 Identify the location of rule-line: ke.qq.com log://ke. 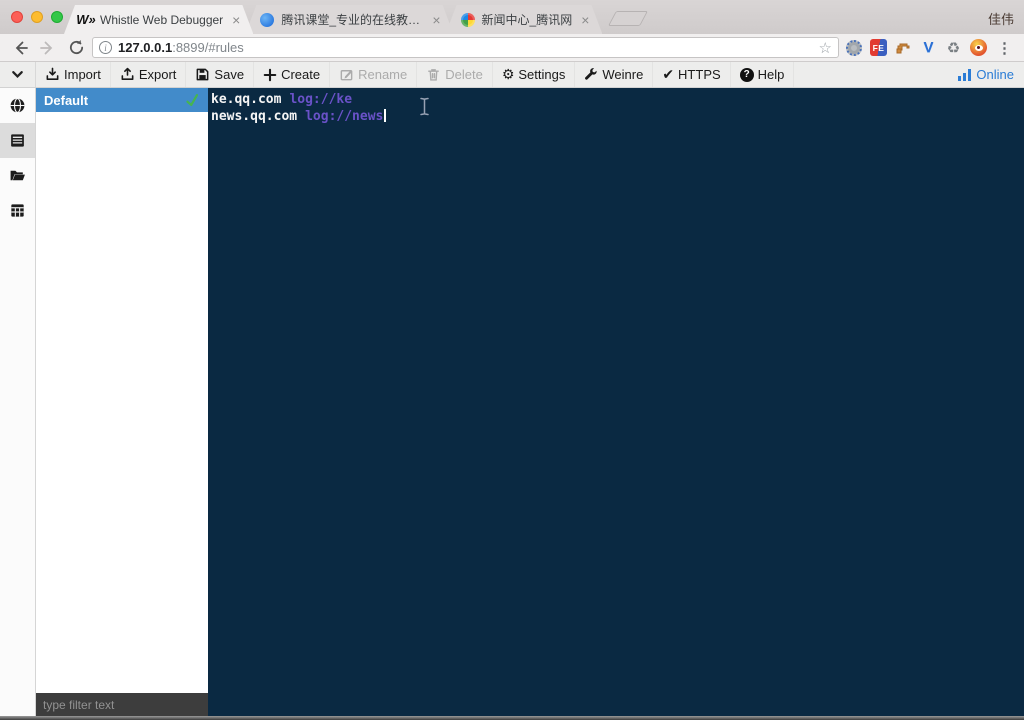
(617, 99).